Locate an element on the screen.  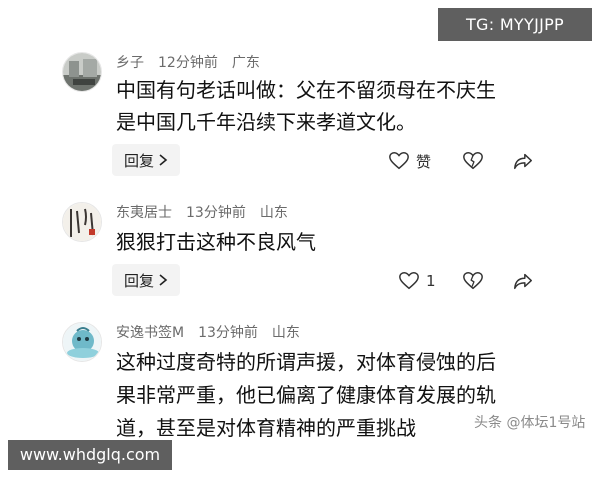
comment-actions: 回复 赞 is located at coordinates (300, 161).